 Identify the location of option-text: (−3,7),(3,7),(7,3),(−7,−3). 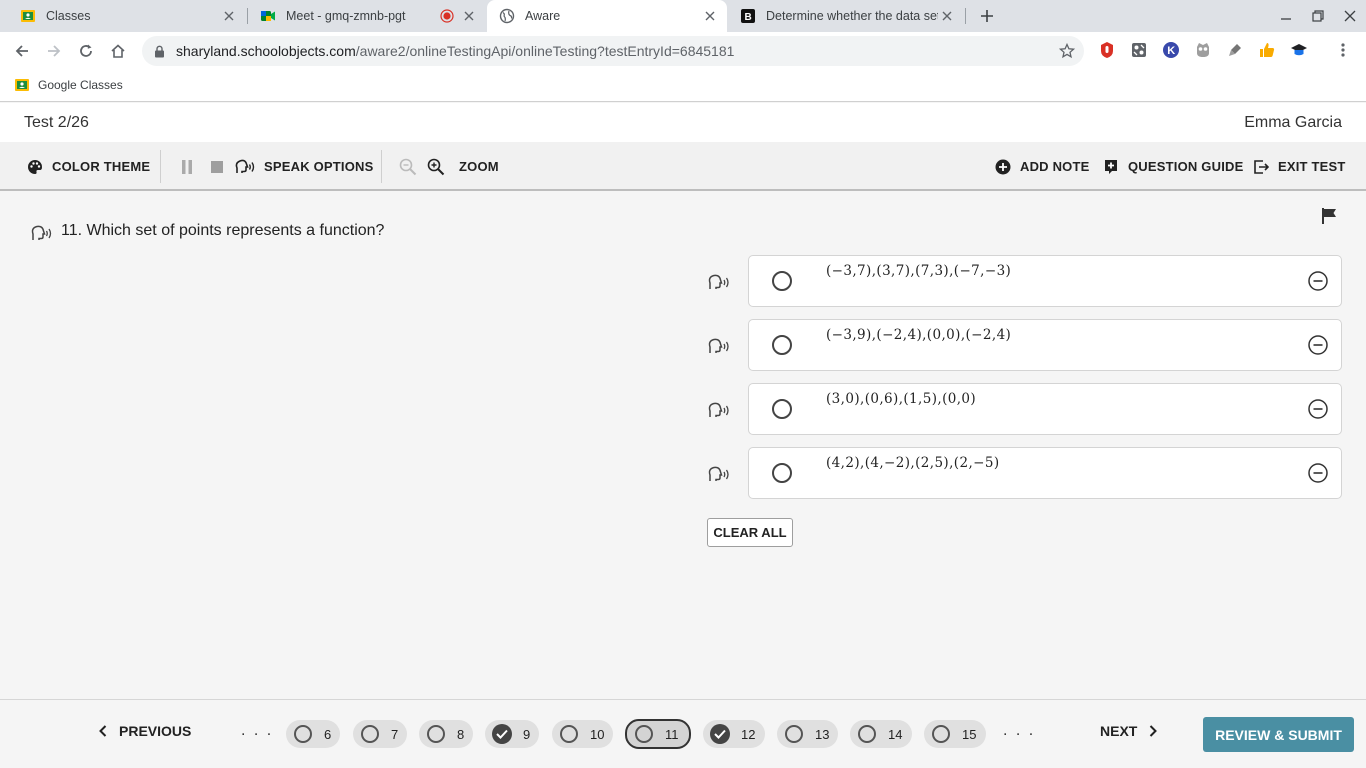
(919, 271).